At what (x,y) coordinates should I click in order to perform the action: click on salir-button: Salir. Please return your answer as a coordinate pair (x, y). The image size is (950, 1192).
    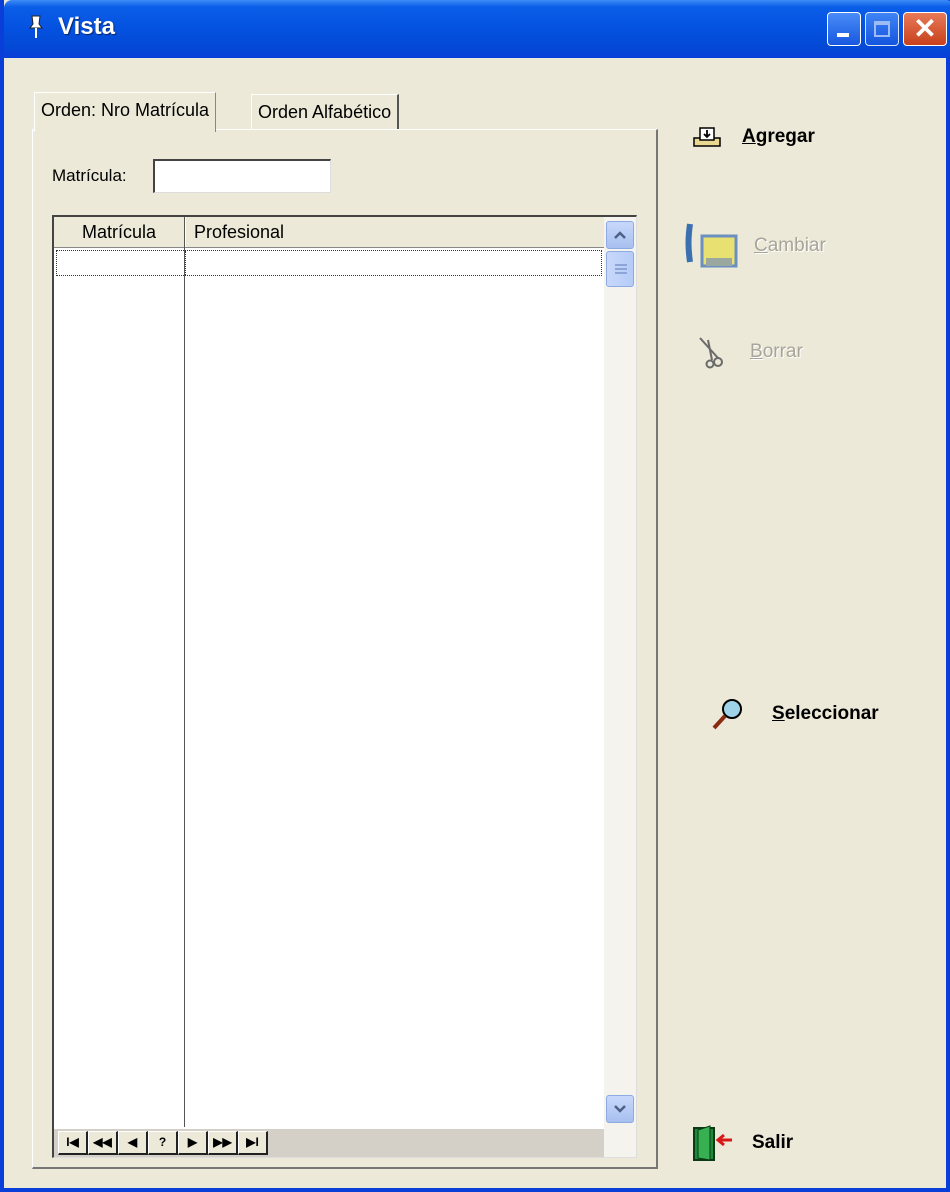
    Looking at the image, I should click on (741, 1143).